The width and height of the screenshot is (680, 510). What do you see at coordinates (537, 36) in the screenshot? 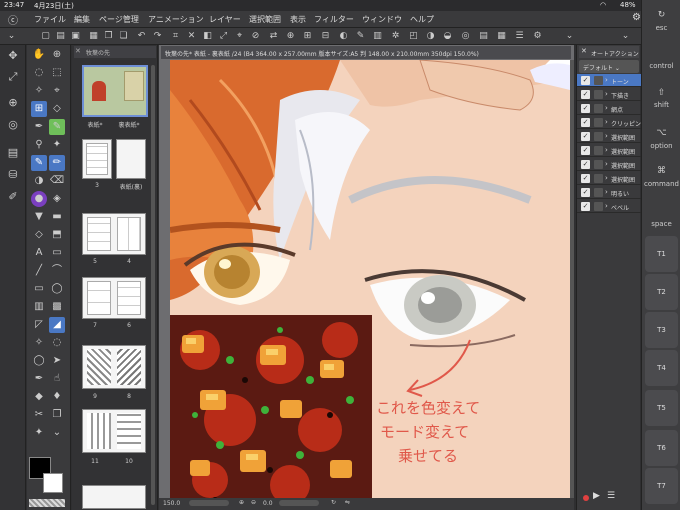
I see `gear-icon: ⚙` at bounding box center [537, 36].